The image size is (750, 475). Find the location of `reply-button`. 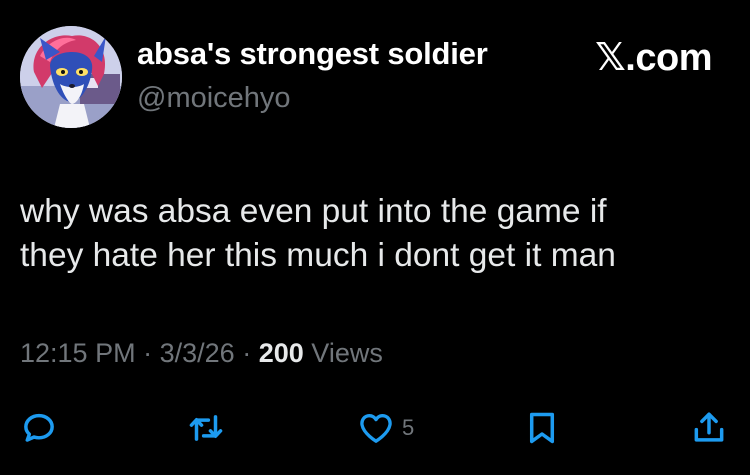

reply-button is located at coordinates (39, 428).